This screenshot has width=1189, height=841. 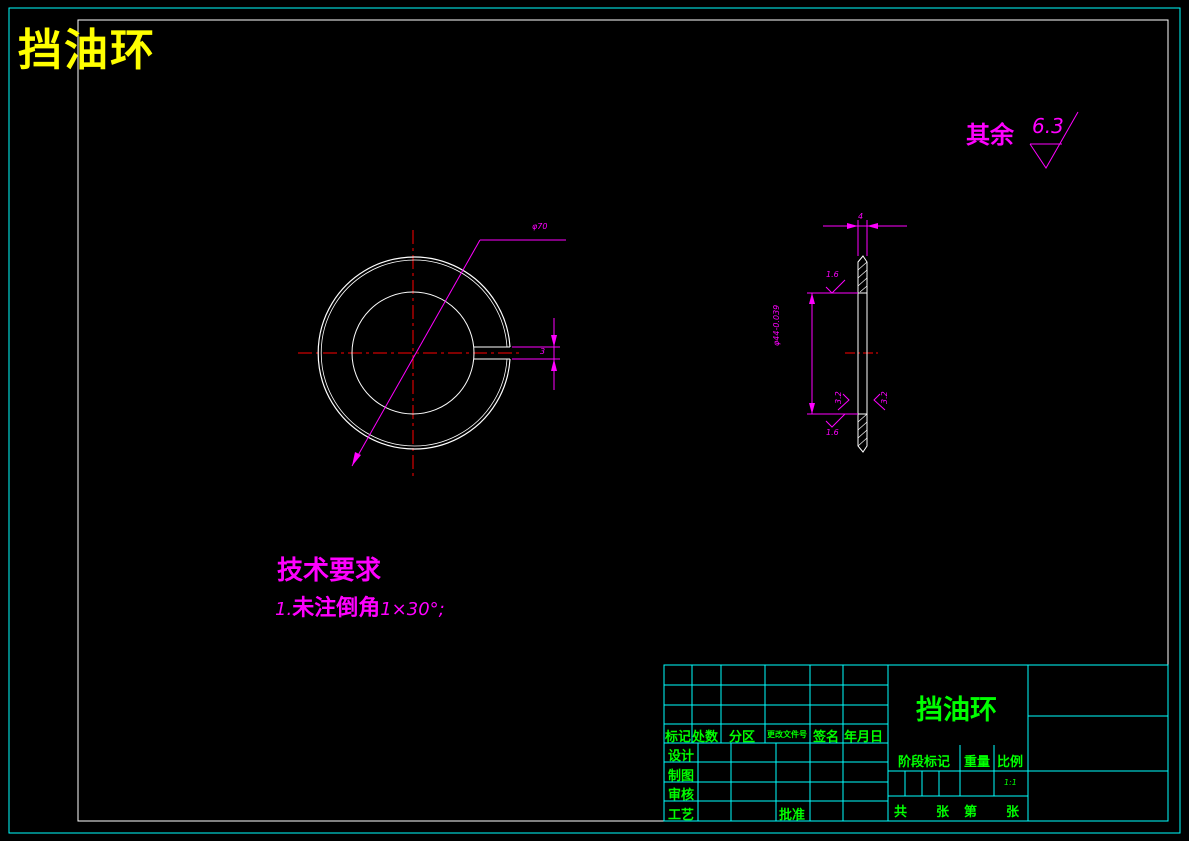 I want to click on roughness-other-label: 其余, so click(x=990, y=135).